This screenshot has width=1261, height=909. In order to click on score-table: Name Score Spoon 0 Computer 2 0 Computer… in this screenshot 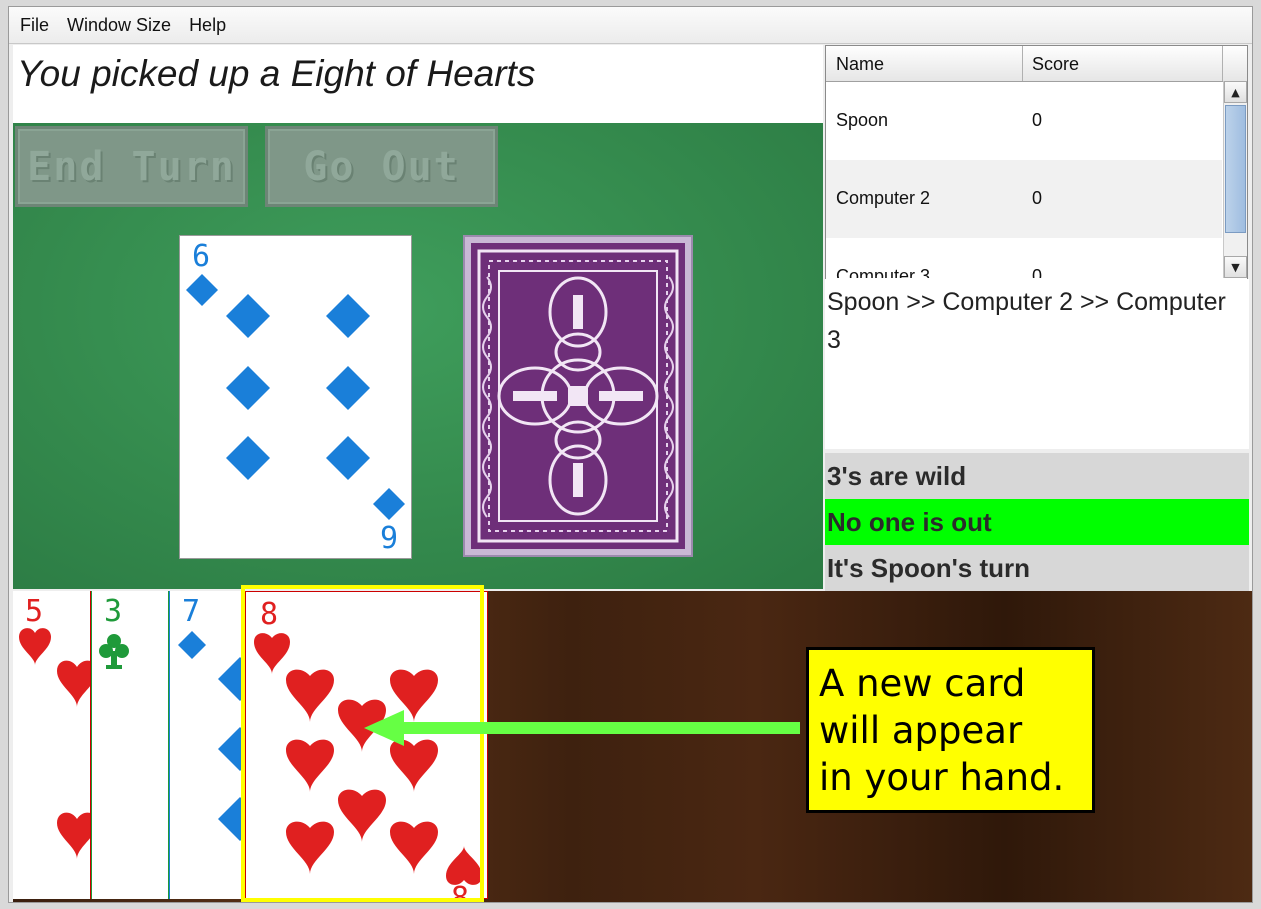, I will do `click(1036, 162)`.